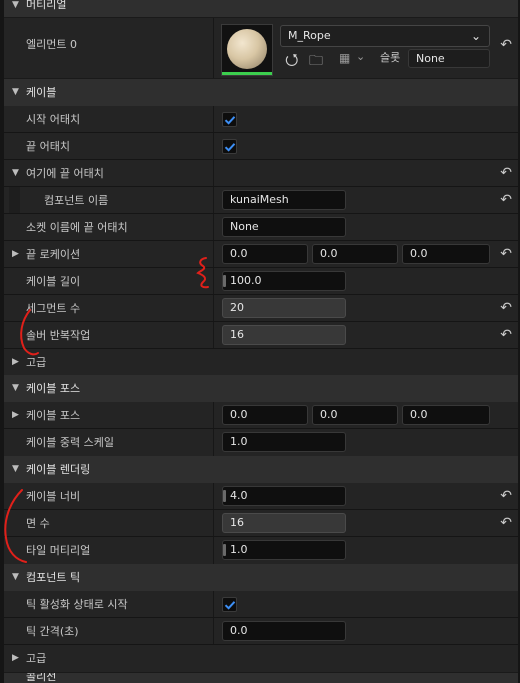 Image resolution: width=520 pixels, height=683 pixels. Describe the element at coordinates (246, 280) in the screenshot. I see `cable-length-value: 100.0` at that location.